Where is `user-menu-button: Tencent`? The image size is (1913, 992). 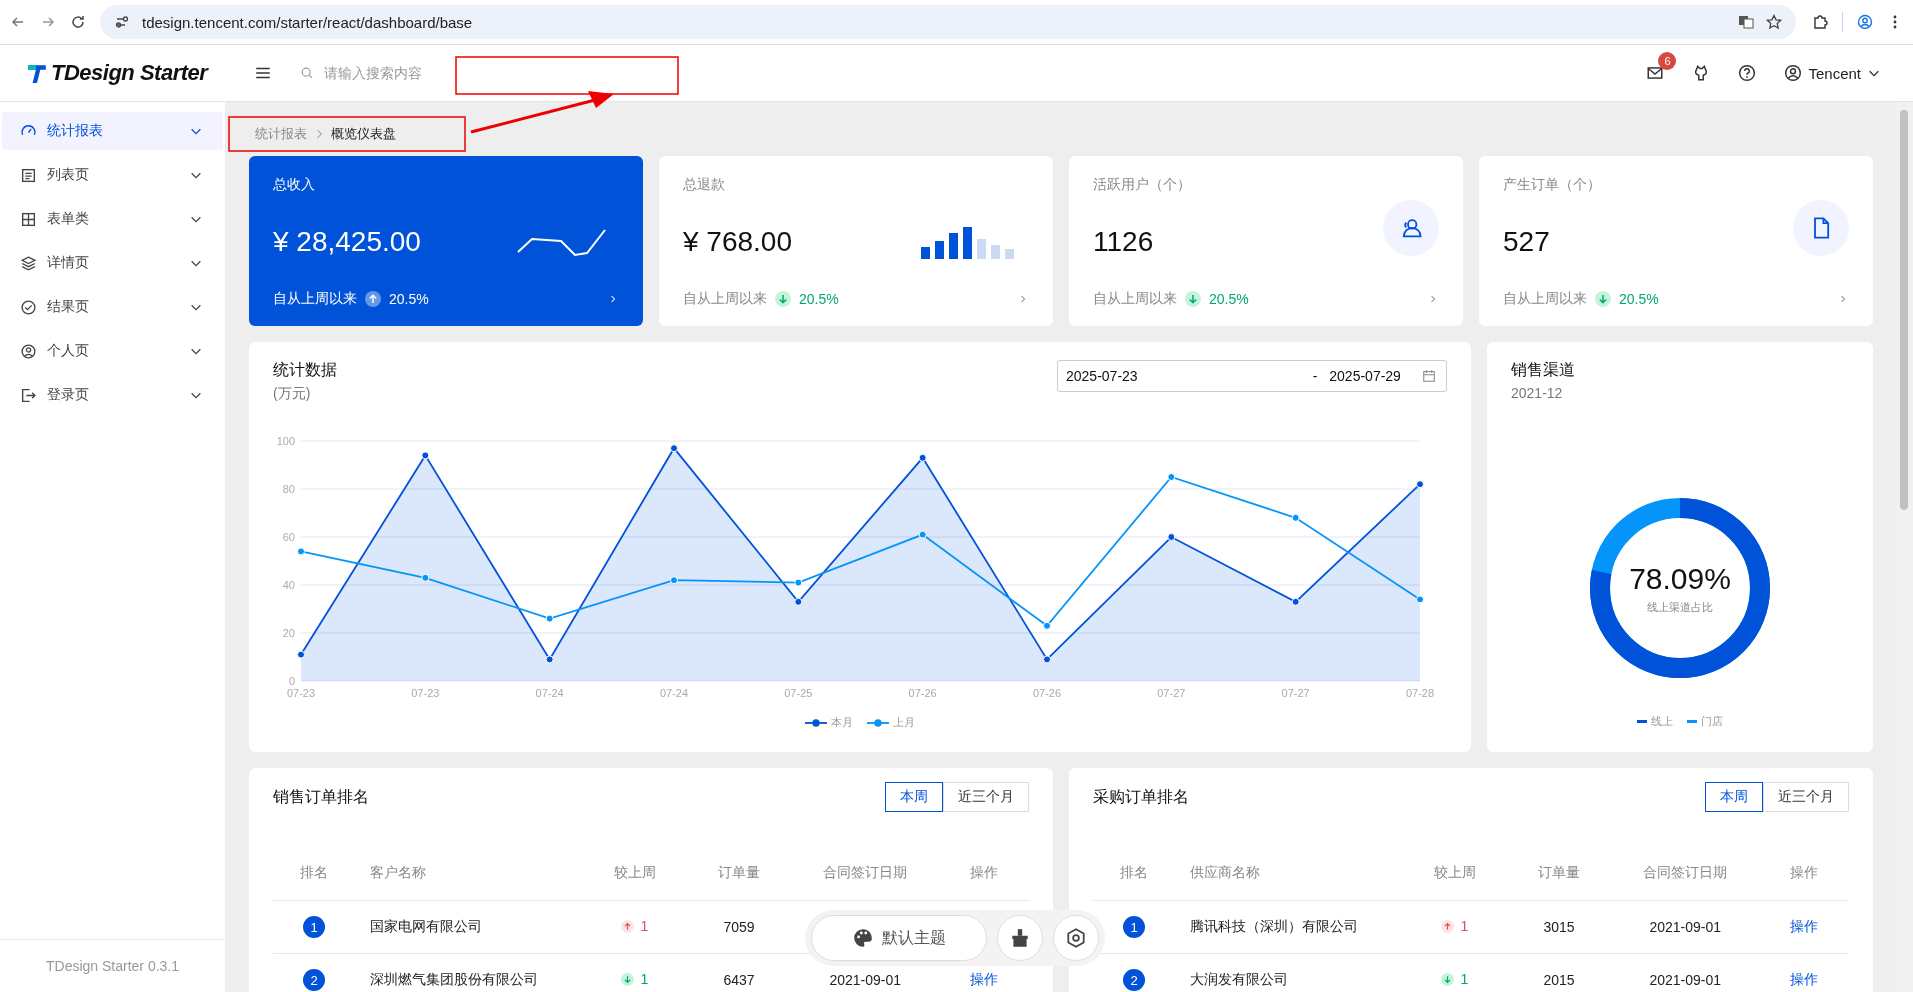 user-menu-button: Tencent is located at coordinates (1832, 73).